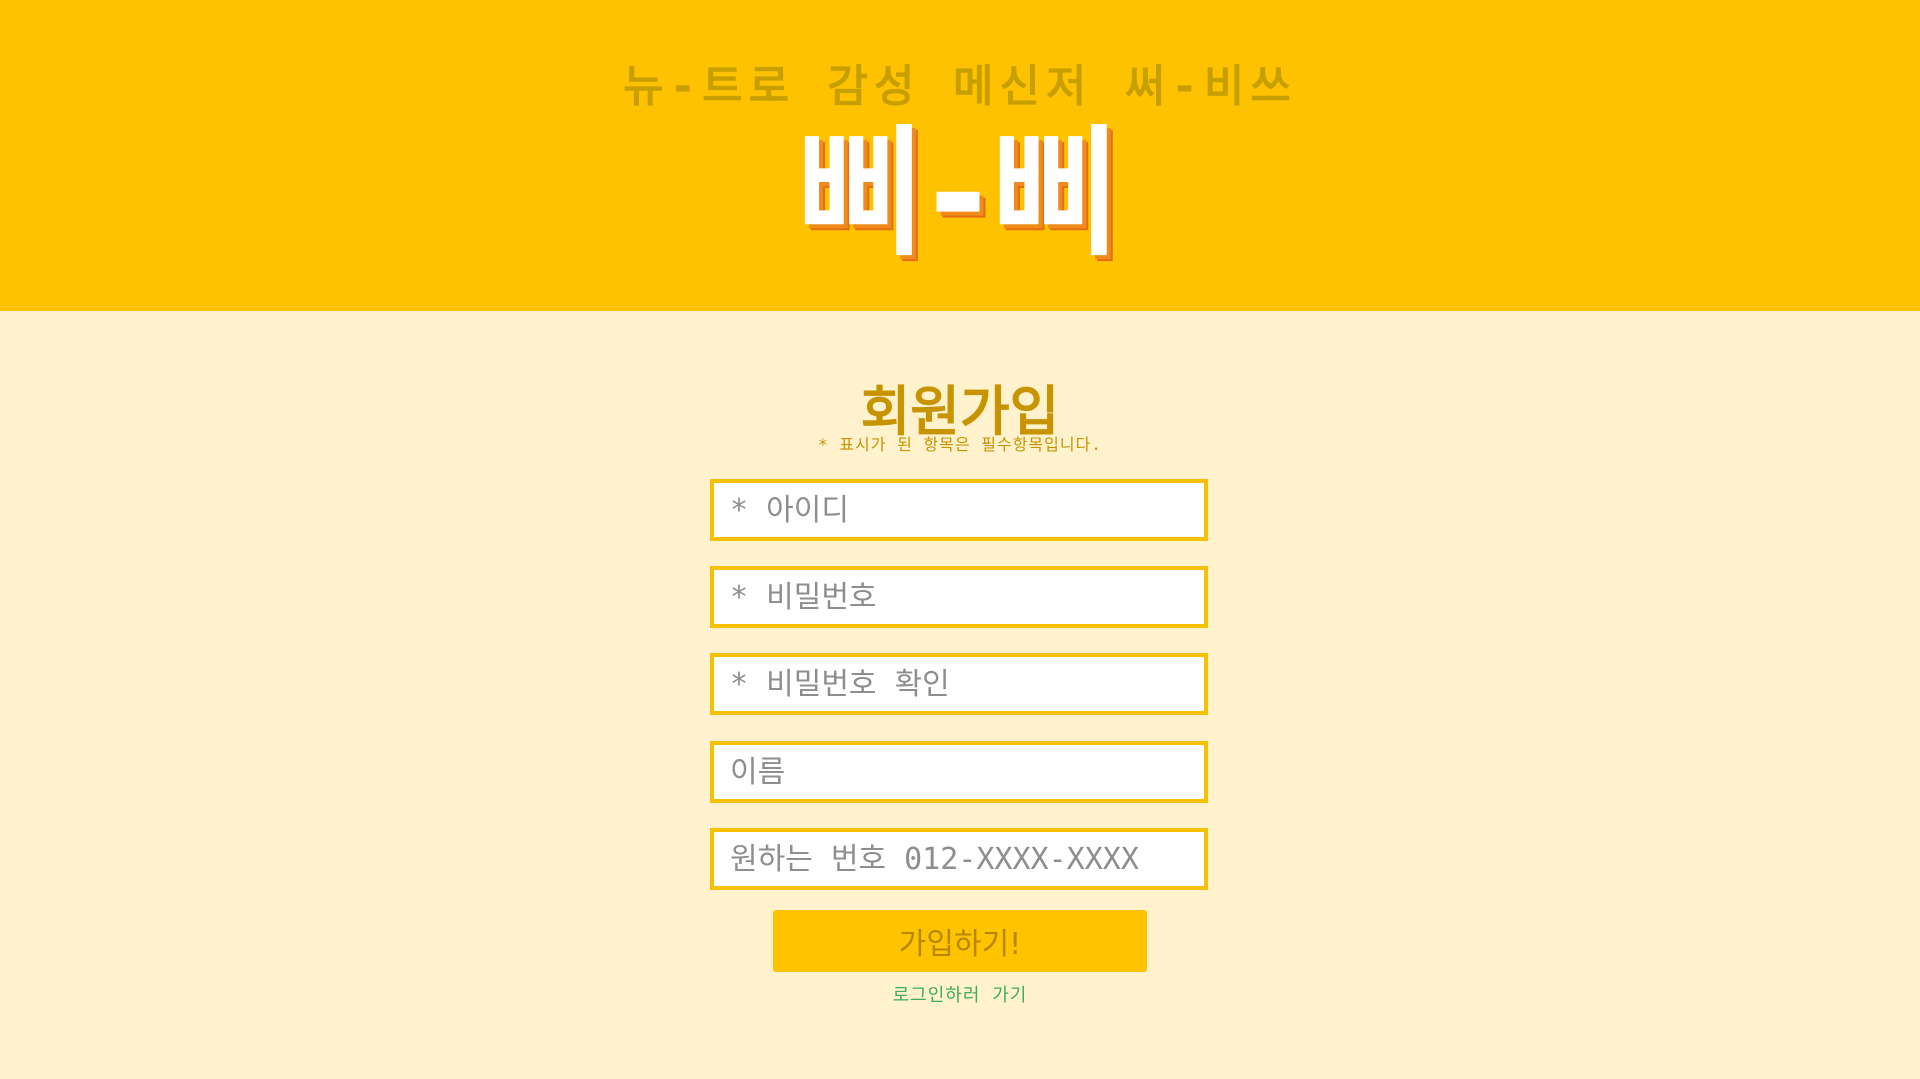  What do you see at coordinates (960, 941) in the screenshot?
I see `signup-button: 가입하기!` at bounding box center [960, 941].